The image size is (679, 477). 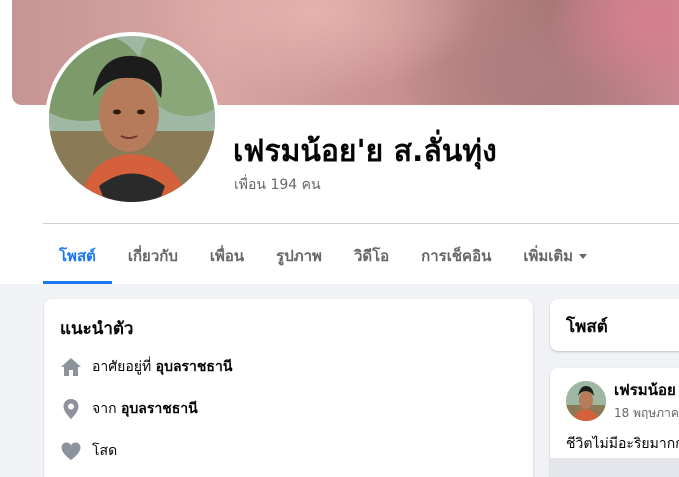 What do you see at coordinates (105, 451) in the screenshot?
I see `intro-row-value: โสด` at bounding box center [105, 451].